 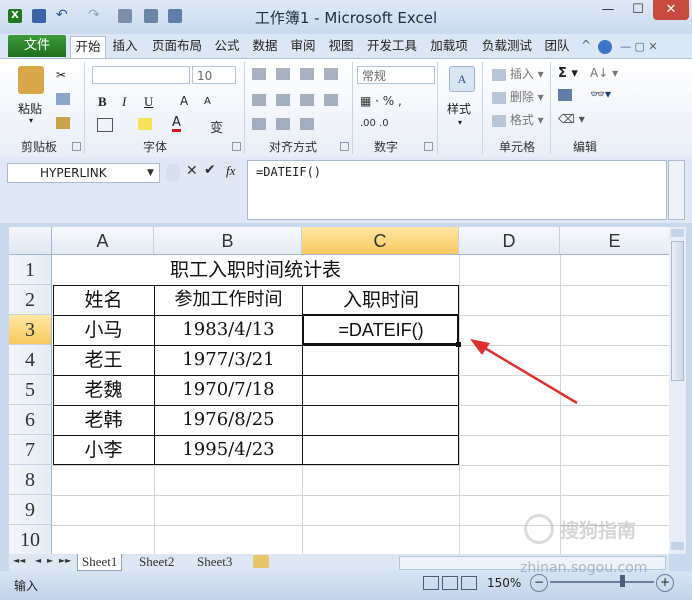 What do you see at coordinates (150, 173) in the screenshot?
I see `name-box-dropdown-icon: ▼` at bounding box center [150, 173].